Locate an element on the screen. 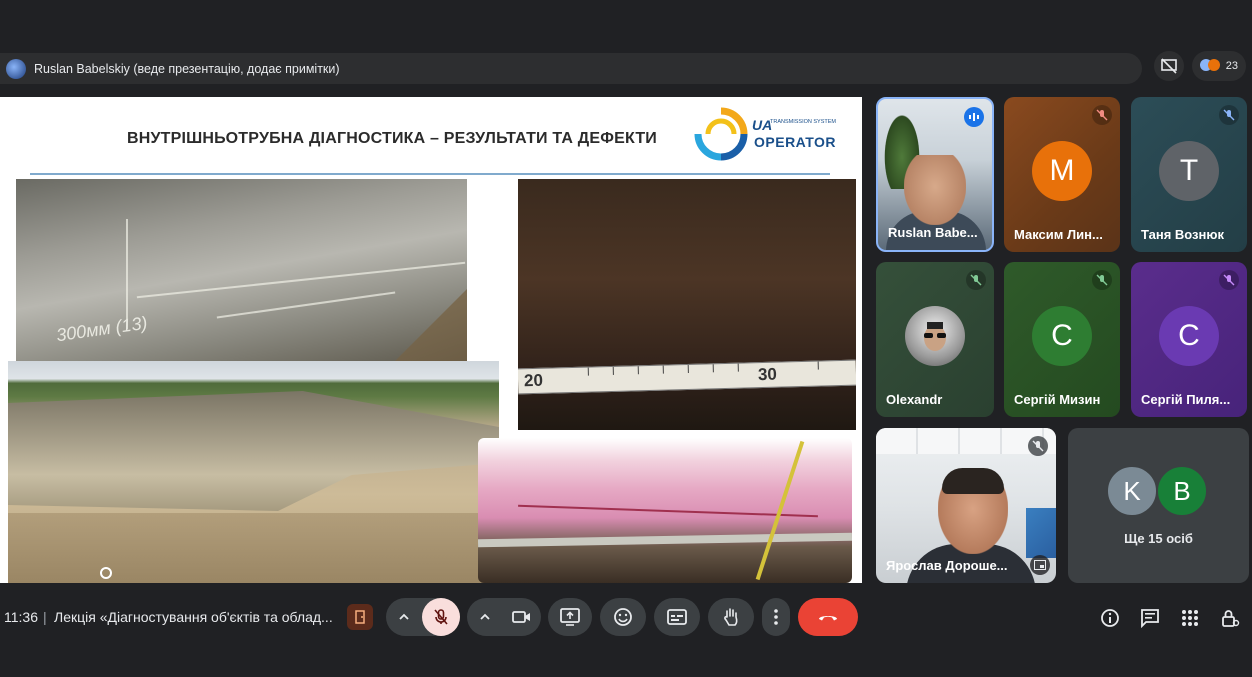 This screenshot has width=1252, height=677. captions-button is located at coordinates (677, 617).